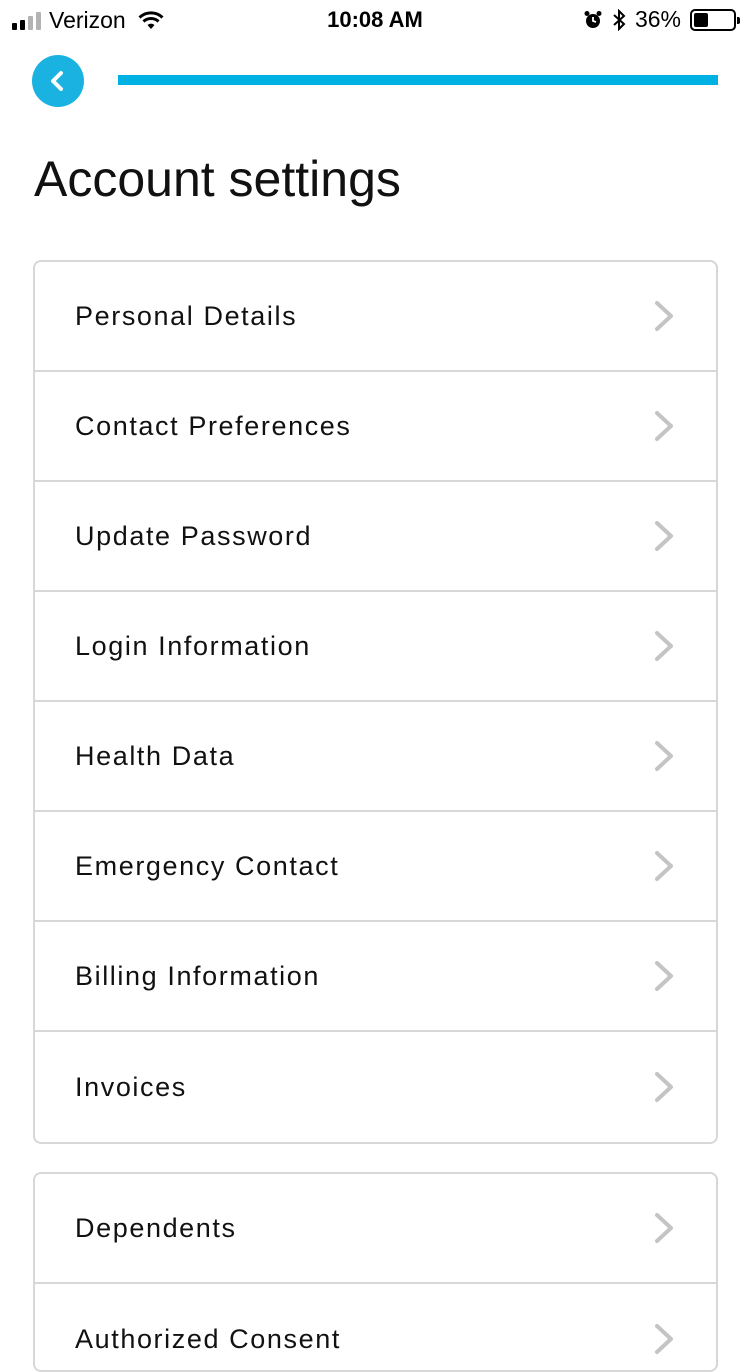  Describe the element at coordinates (213, 425) in the screenshot. I see `settings-item-label: Contact Preferences` at that location.